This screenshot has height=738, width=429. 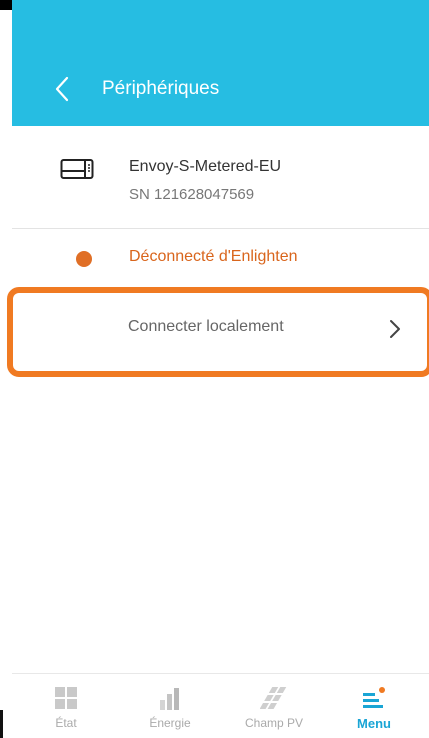 What do you see at coordinates (395, 329) in the screenshot?
I see `chevron-right-icon` at bounding box center [395, 329].